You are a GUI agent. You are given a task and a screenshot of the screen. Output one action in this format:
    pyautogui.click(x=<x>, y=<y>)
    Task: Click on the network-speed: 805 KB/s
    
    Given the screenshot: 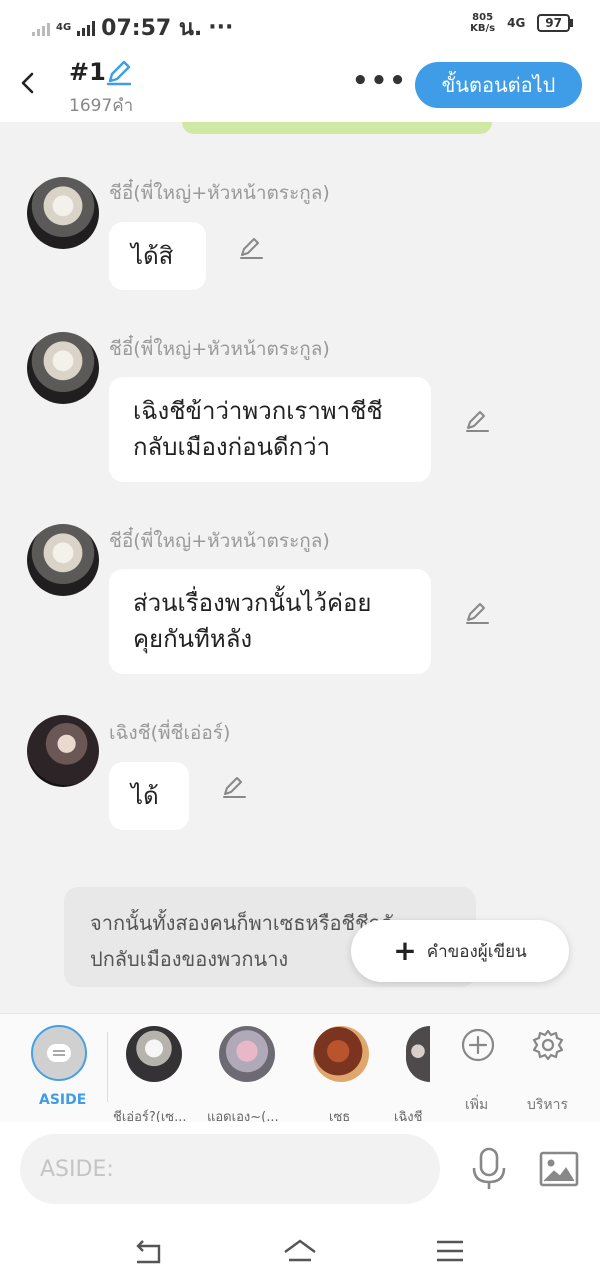 What is the action you would take?
    pyautogui.click(x=482, y=23)
    